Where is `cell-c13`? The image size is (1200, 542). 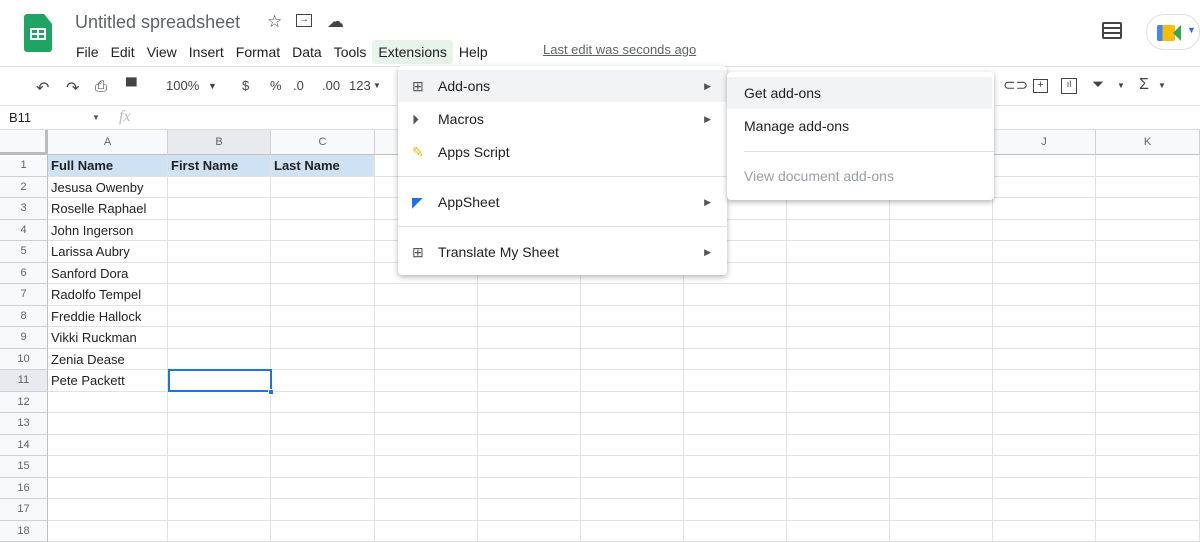
cell-c13 is located at coordinates (323, 424).